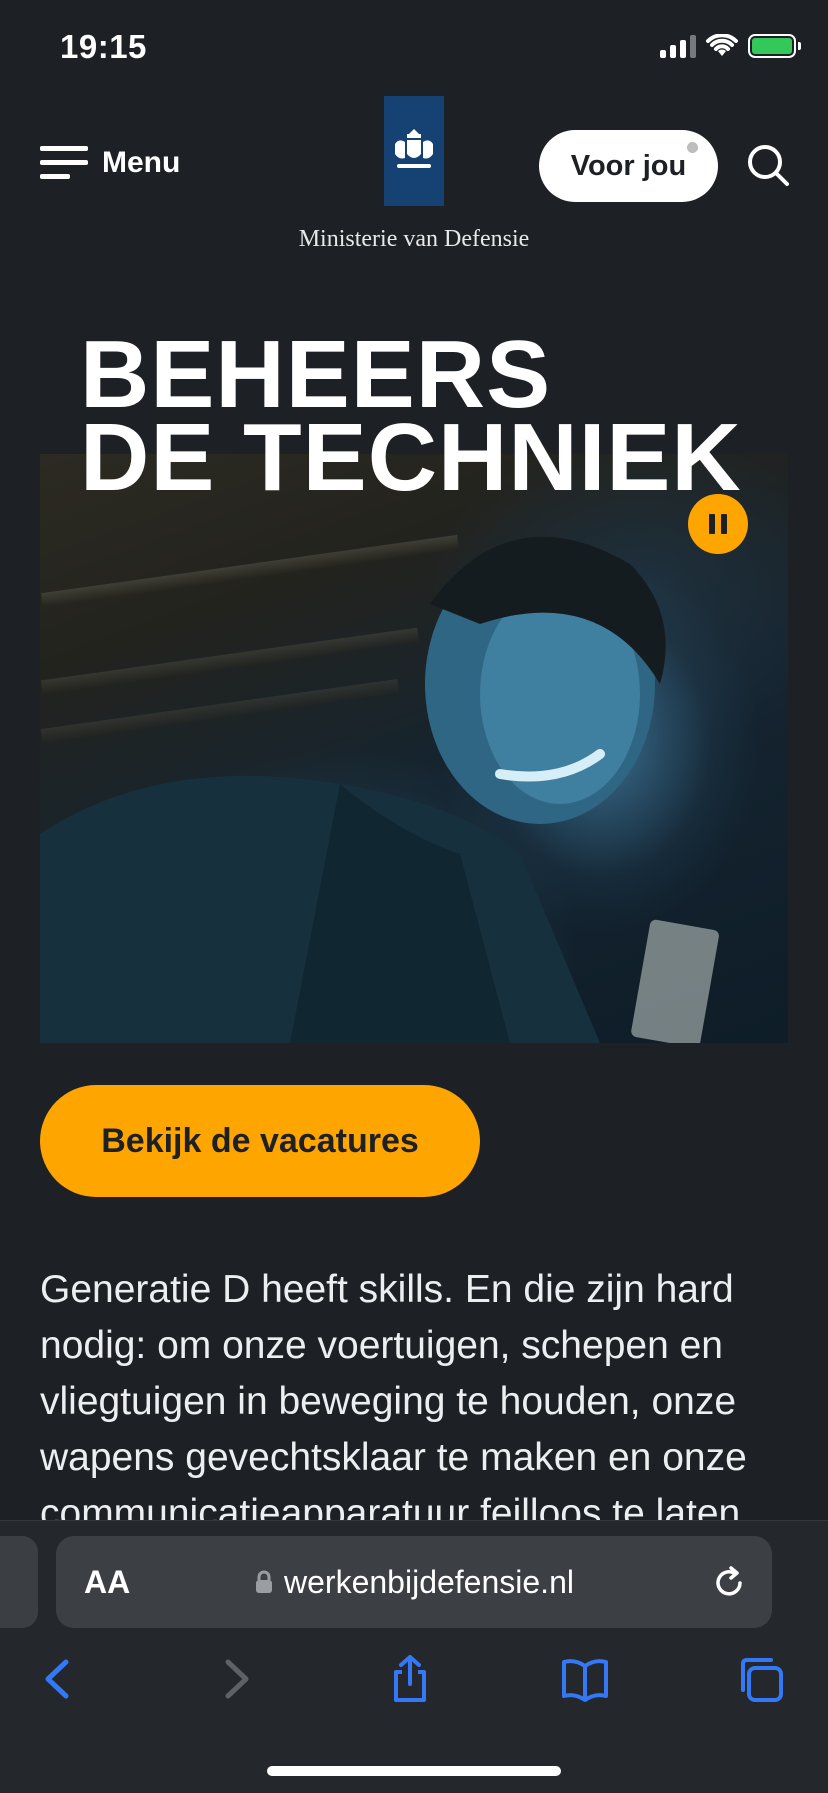 This screenshot has width=828, height=1793. What do you see at coordinates (429, 1581) in the screenshot?
I see `url-text: werkenbijdefensie.nl` at bounding box center [429, 1581].